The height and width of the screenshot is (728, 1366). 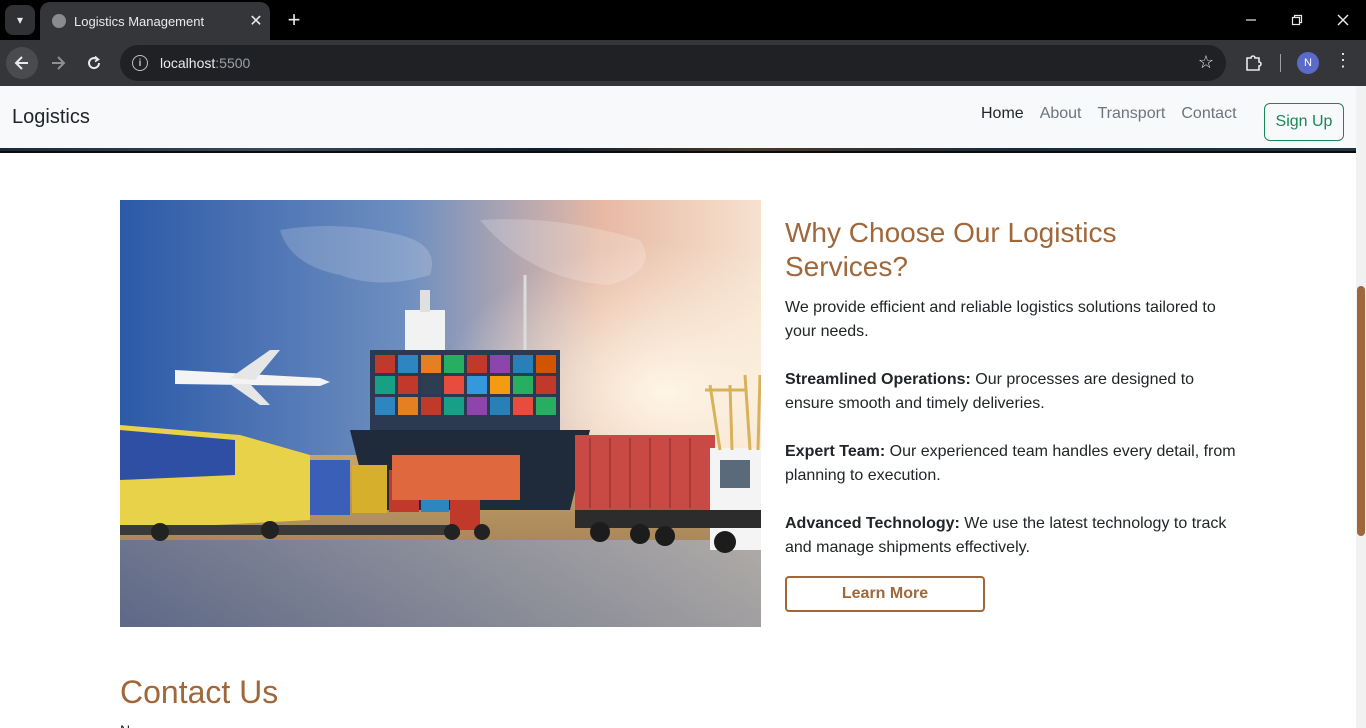 What do you see at coordinates (140, 63) in the screenshot?
I see `info-icon: i` at bounding box center [140, 63].